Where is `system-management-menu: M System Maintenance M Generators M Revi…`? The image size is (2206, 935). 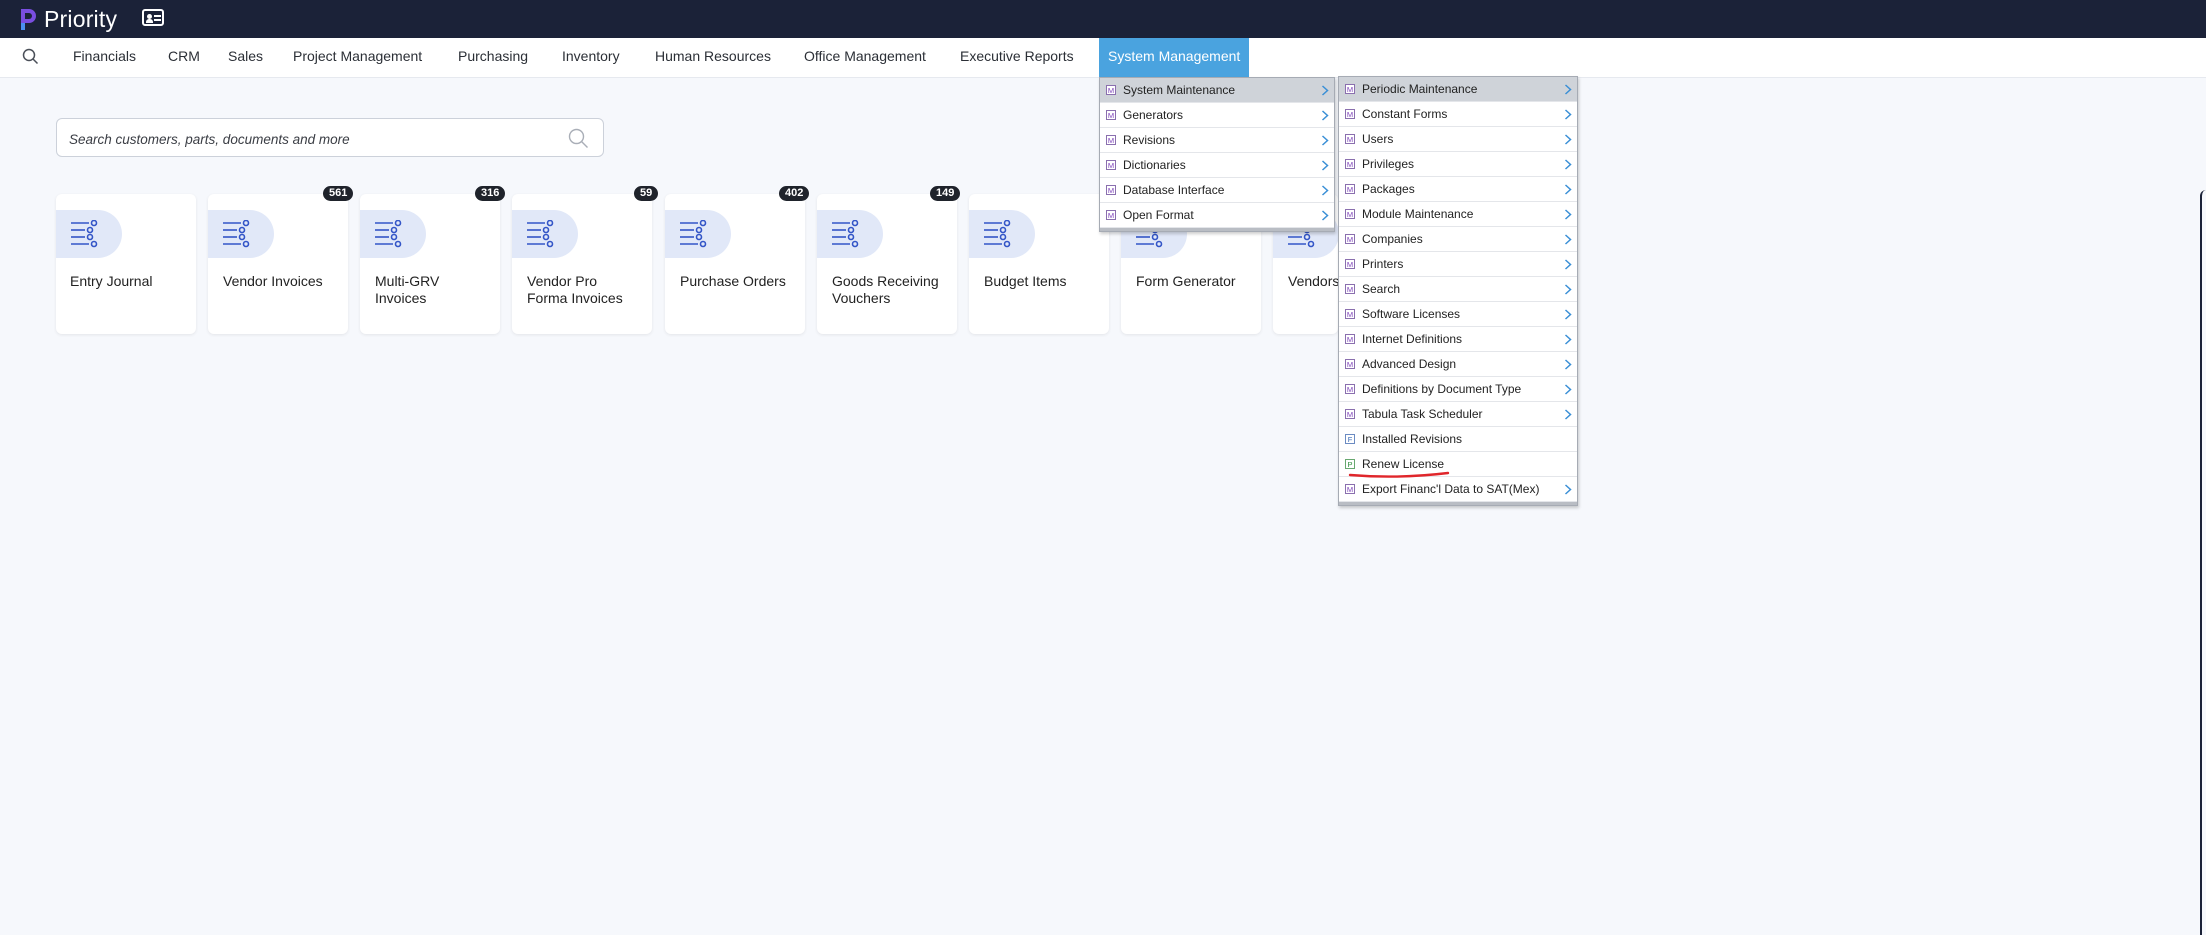
system-management-menu: M System Maintenance M Generators M Revi… is located at coordinates (1217, 154).